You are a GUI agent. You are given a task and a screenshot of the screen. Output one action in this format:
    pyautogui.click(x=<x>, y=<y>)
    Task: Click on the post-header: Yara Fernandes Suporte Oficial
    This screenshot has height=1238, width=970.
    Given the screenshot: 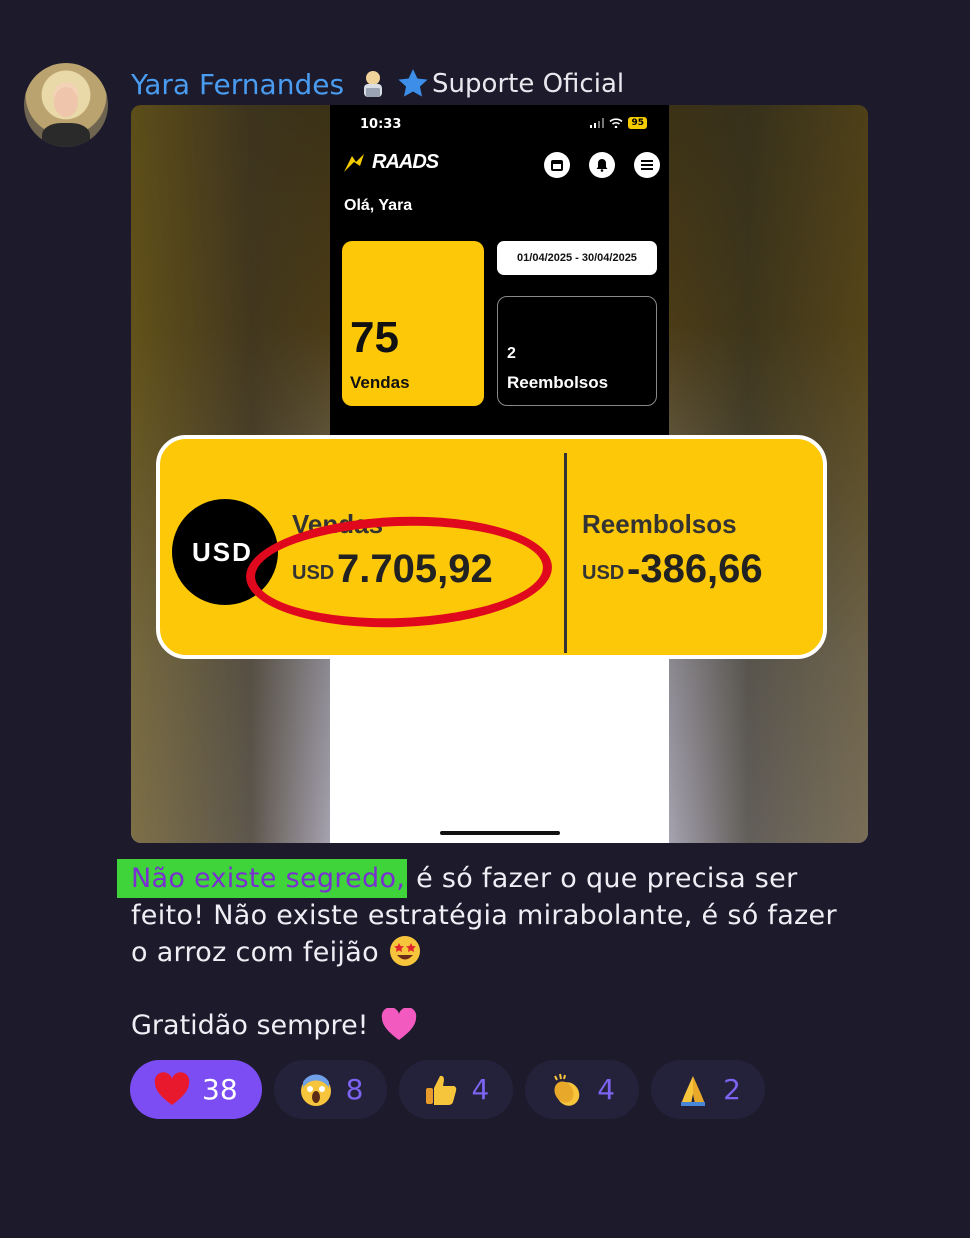 What is the action you would take?
    pyautogui.click(x=377, y=84)
    